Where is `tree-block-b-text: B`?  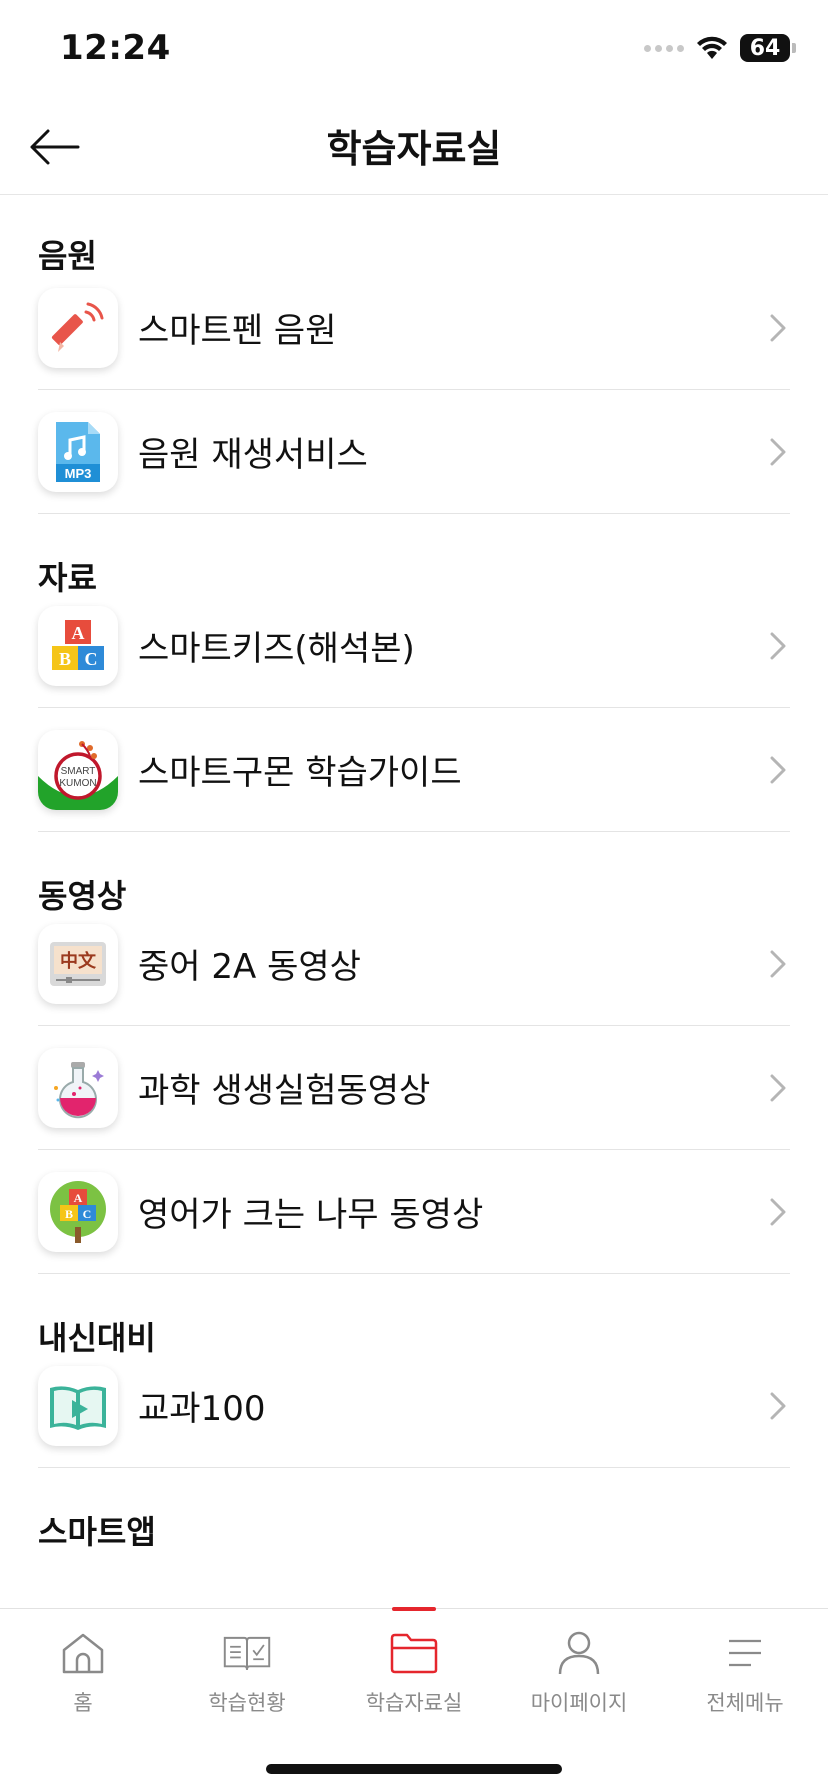 tree-block-b-text: B is located at coordinates (69, 1214).